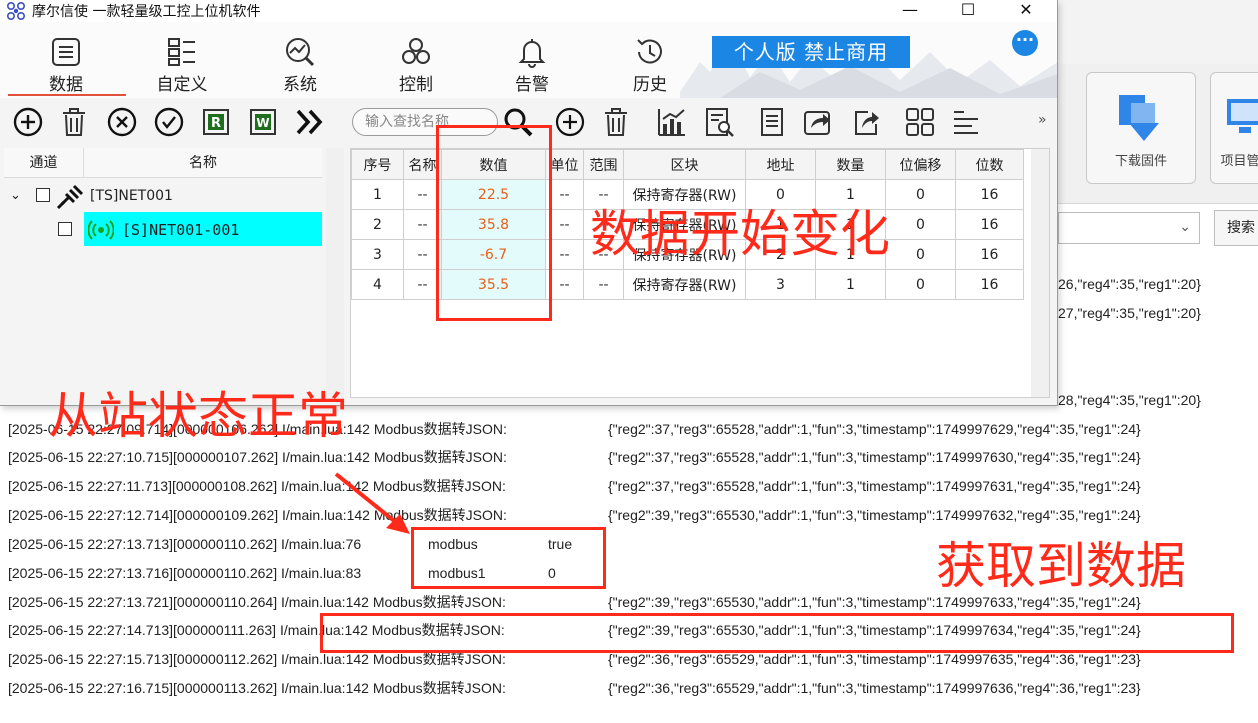 The image size is (1258, 723). I want to click on title-bar: 摩尔信使 一款轻量级工控上位机软件 — ☐ ✕, so click(528, 11).